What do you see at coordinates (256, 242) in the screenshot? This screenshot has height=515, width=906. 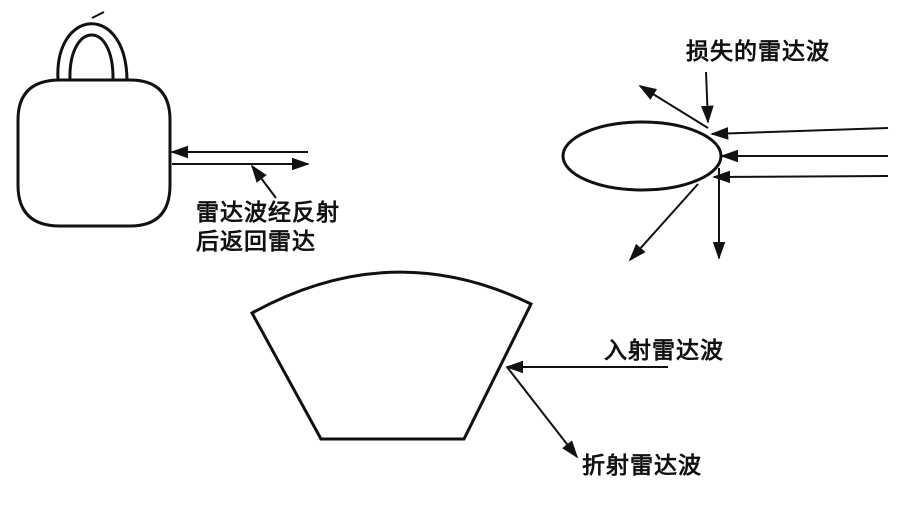 I see `reflected-wave-label-line2: 后返回雷达` at bounding box center [256, 242].